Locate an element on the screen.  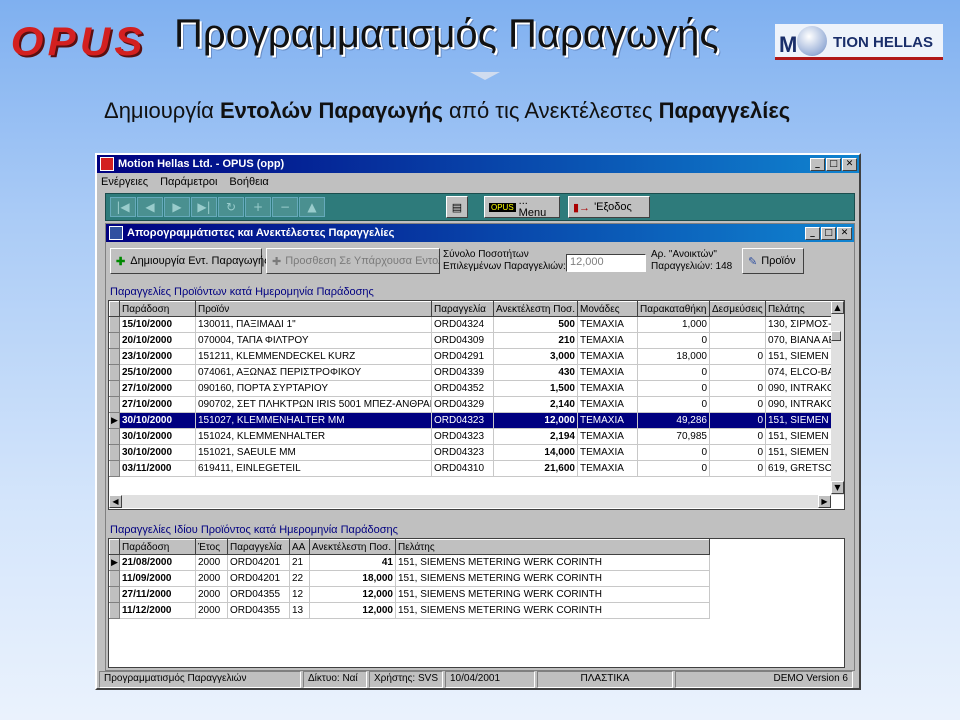
orders-hscrollbar: ◀ ▶ is located at coordinates (470, 501).